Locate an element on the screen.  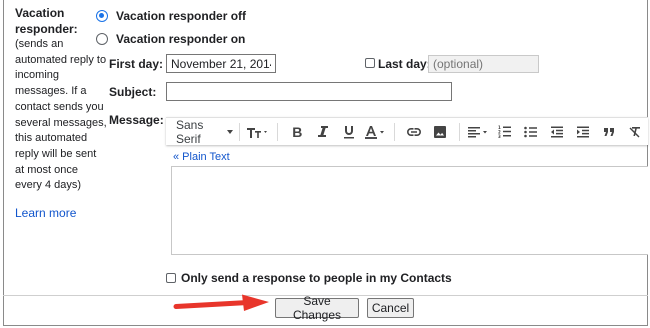
align-button is located at coordinates (479, 132).